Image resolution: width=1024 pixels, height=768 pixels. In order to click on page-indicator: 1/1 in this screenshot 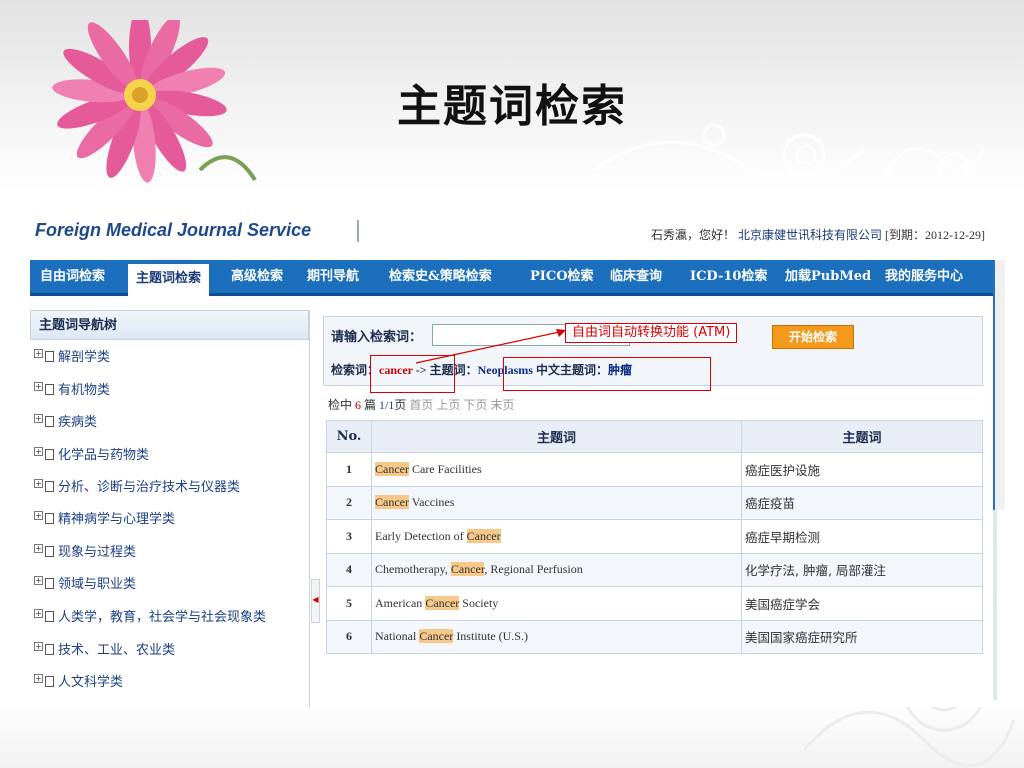, I will do `click(387, 405)`.